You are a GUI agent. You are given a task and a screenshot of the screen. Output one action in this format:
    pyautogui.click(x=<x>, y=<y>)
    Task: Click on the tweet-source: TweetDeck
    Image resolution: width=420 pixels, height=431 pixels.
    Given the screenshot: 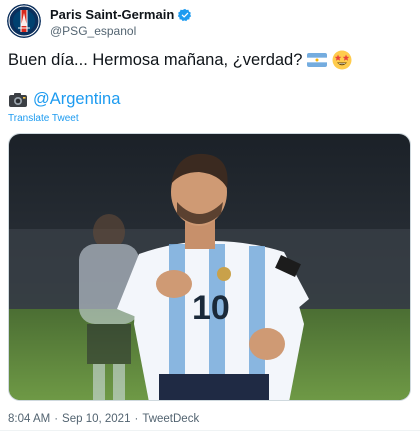 What is the action you would take?
    pyautogui.click(x=170, y=419)
    